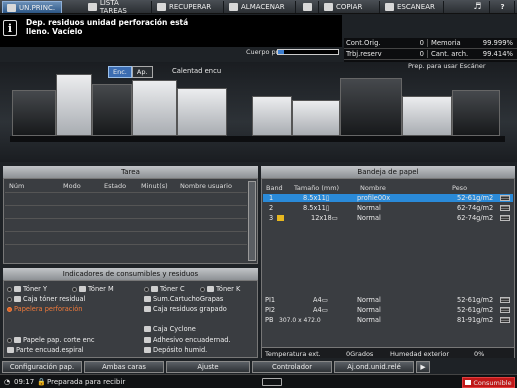 This screenshot has width=517, height=388. I want to click on tab-scan-copy, so click(308, 7).